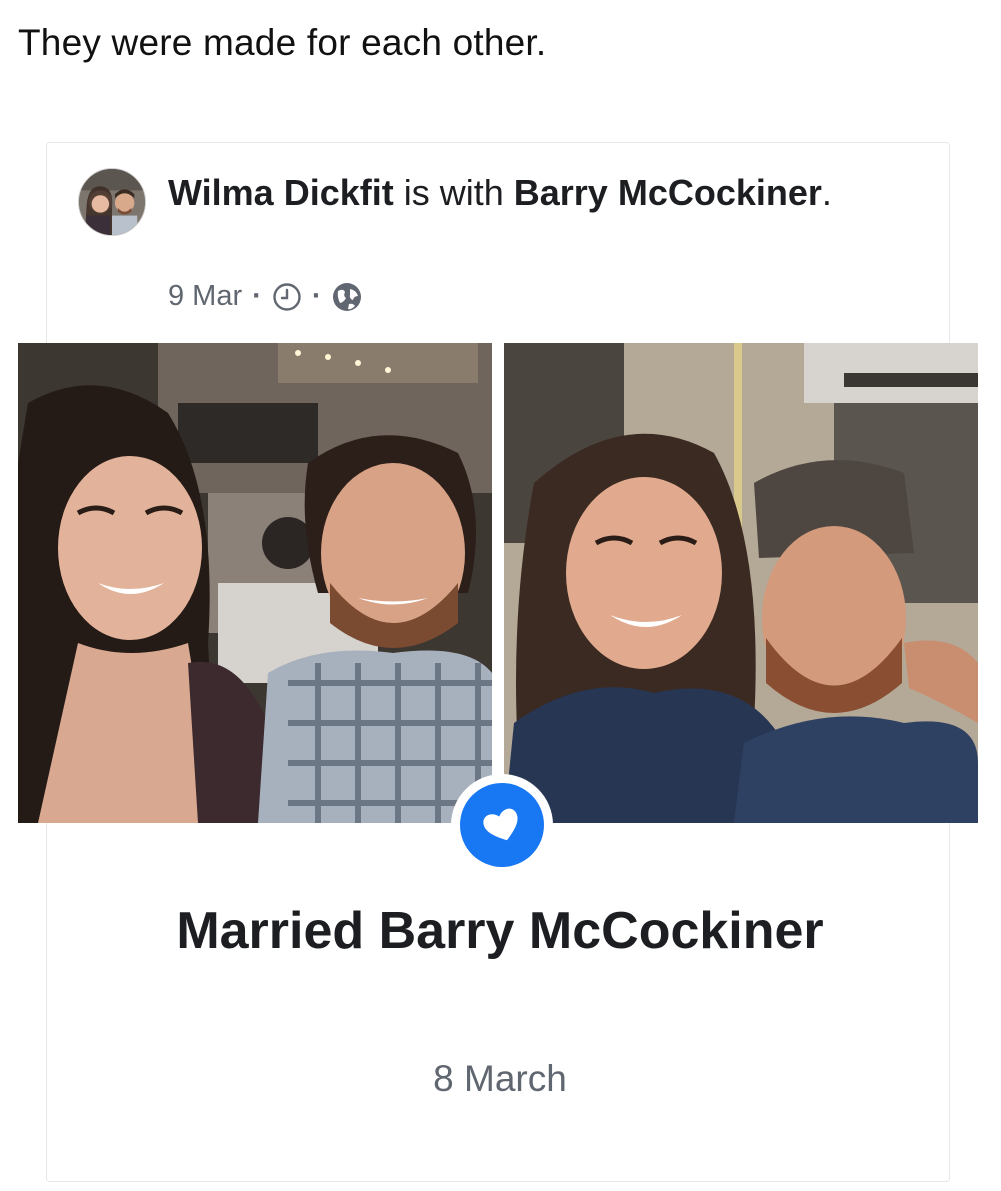 Image resolution: width=1001 pixels, height=1191 pixels. I want to click on life-event-date: 8 March, so click(500, 1078).